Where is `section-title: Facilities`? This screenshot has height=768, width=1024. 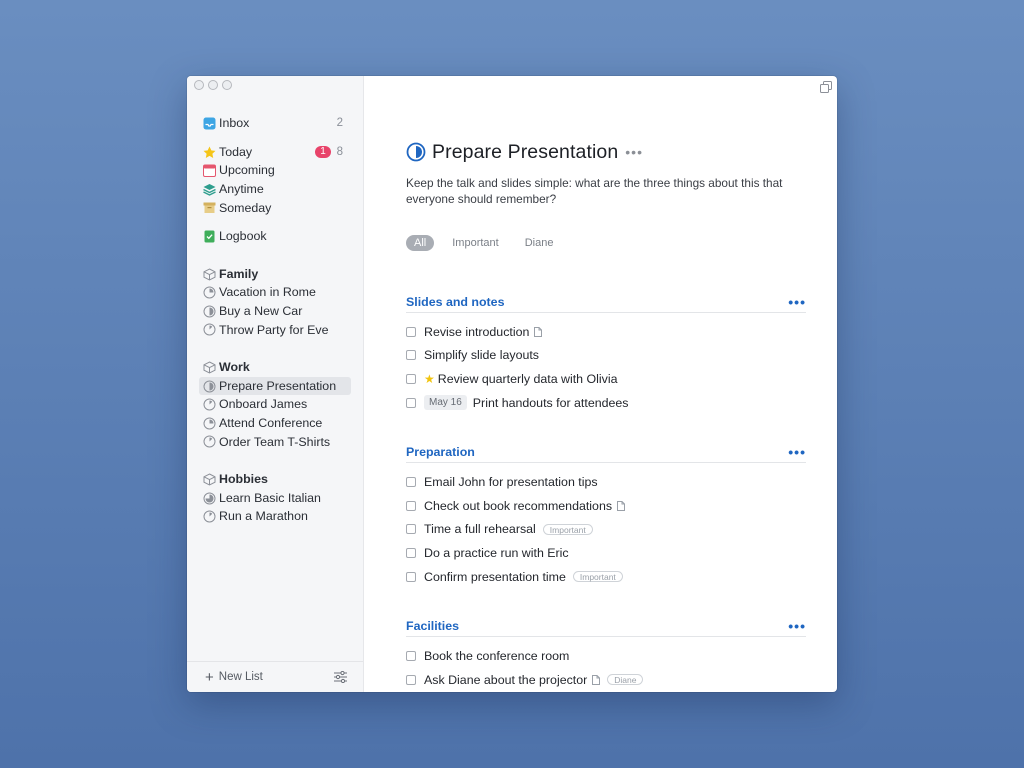 section-title: Facilities is located at coordinates (432, 626).